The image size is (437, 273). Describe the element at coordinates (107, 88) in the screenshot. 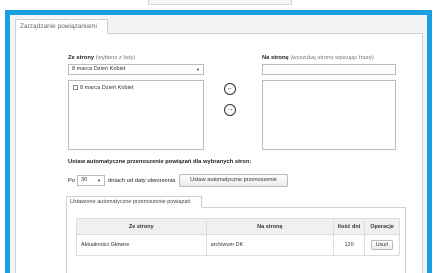

I see `list-item-label: 8 marca Dzień Kobiet` at that location.